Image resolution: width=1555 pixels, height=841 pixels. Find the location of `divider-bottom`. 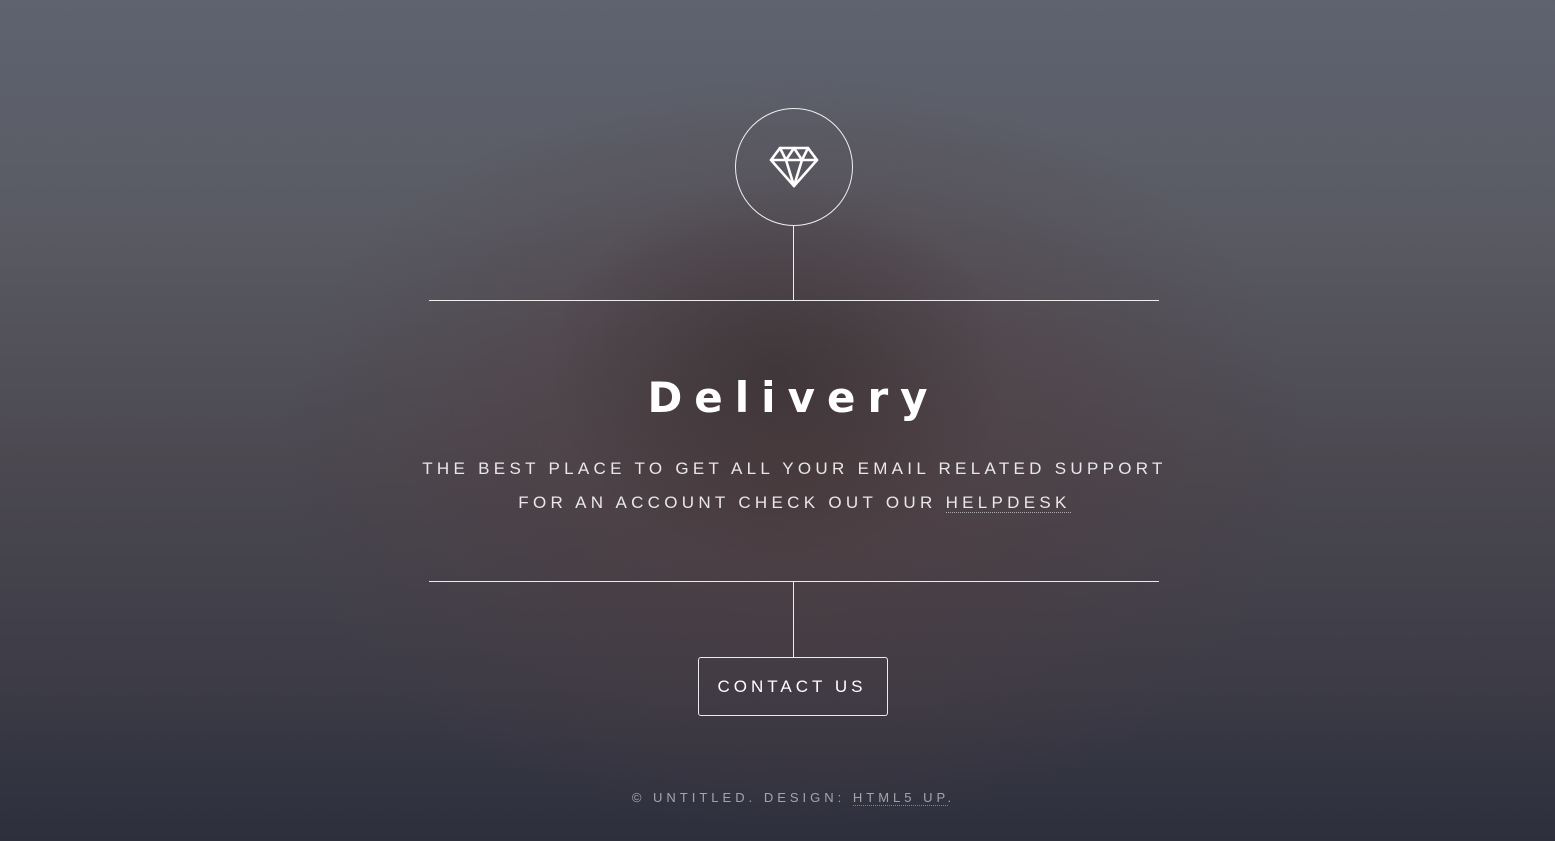

divider-bottom is located at coordinates (794, 581).